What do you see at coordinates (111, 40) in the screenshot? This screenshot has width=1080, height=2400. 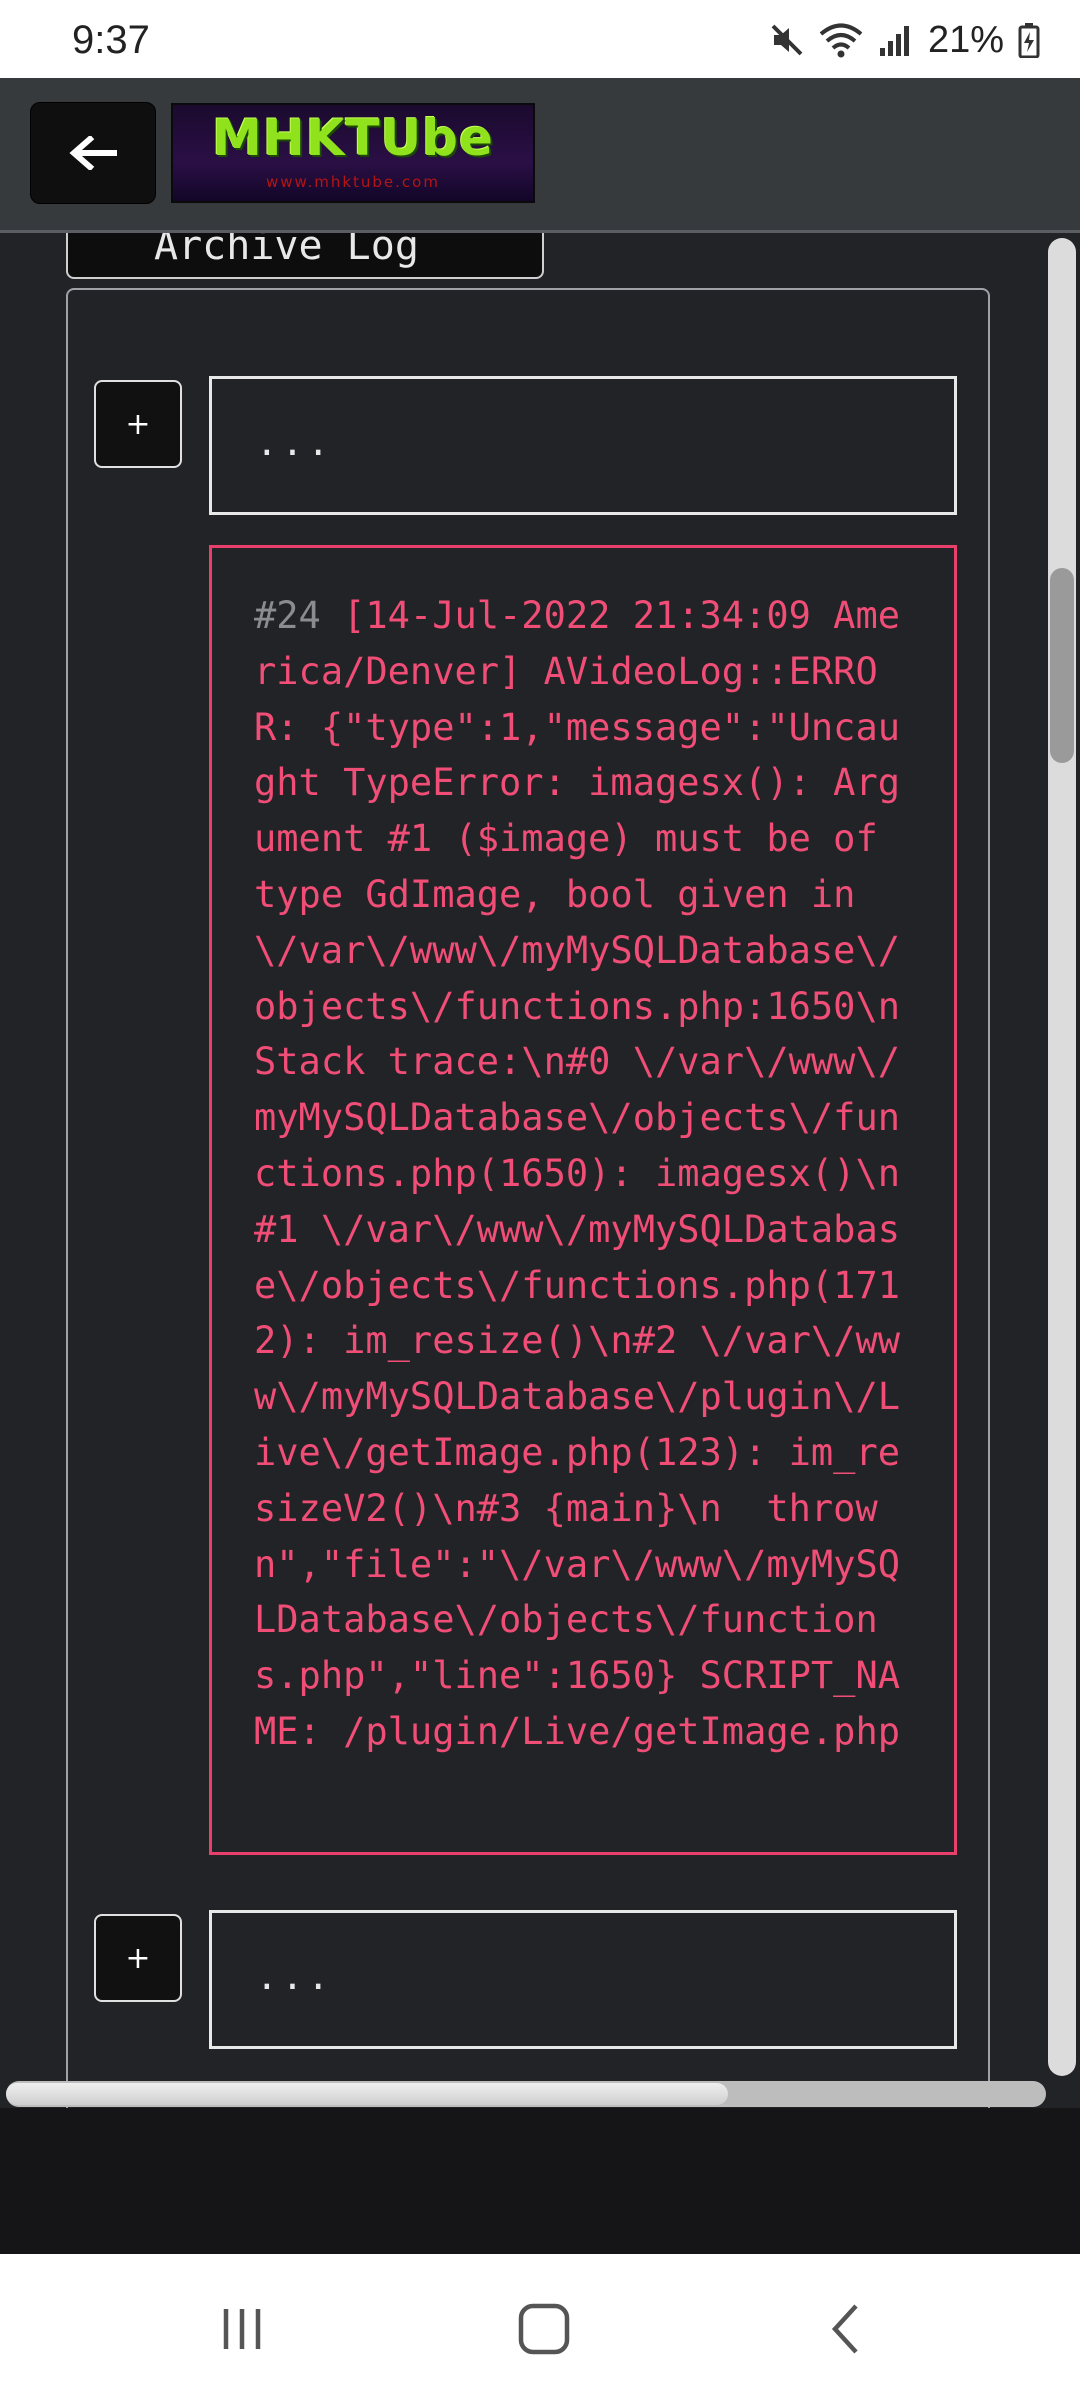 I see `status-time: 9:37` at bounding box center [111, 40].